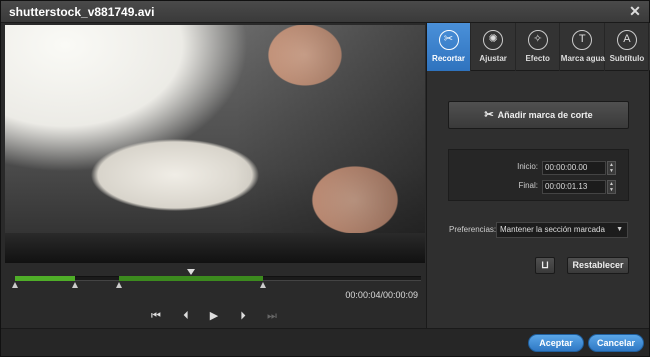 The height and width of the screenshot is (357, 650). What do you see at coordinates (627, 58) in the screenshot?
I see `tab-label: Subtítulo` at bounding box center [627, 58].